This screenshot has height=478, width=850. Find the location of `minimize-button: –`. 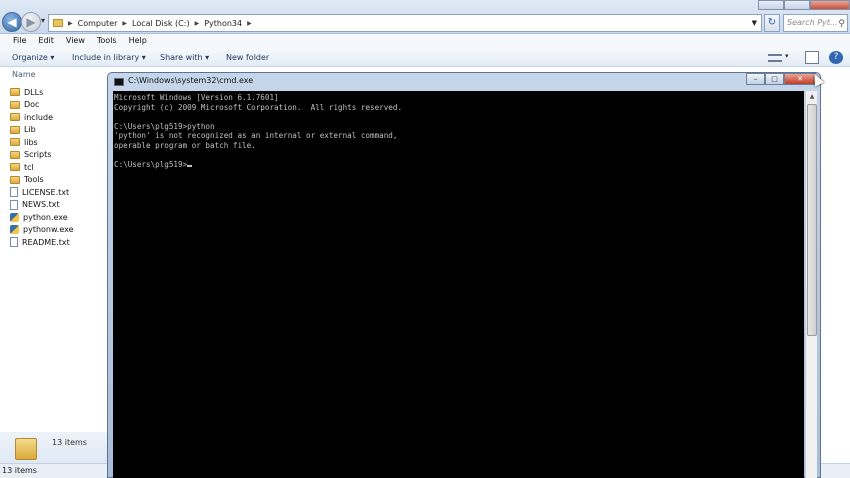

minimize-button: – is located at coordinates (755, 79).